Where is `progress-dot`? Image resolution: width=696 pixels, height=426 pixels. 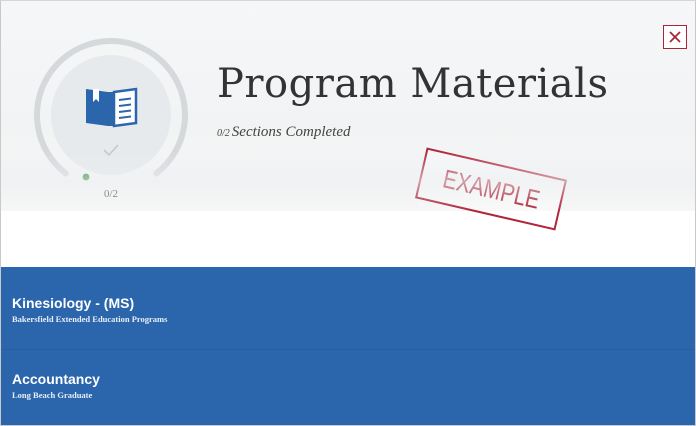
progress-dot is located at coordinates (86, 177).